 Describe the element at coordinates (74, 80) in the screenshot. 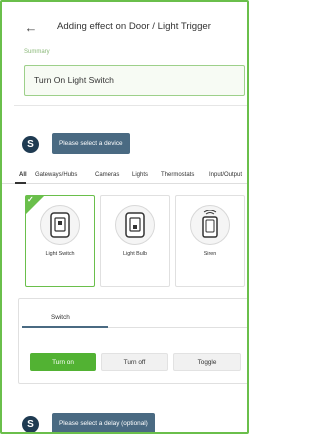

I see `summary-text: Turn On Light Switch` at that location.